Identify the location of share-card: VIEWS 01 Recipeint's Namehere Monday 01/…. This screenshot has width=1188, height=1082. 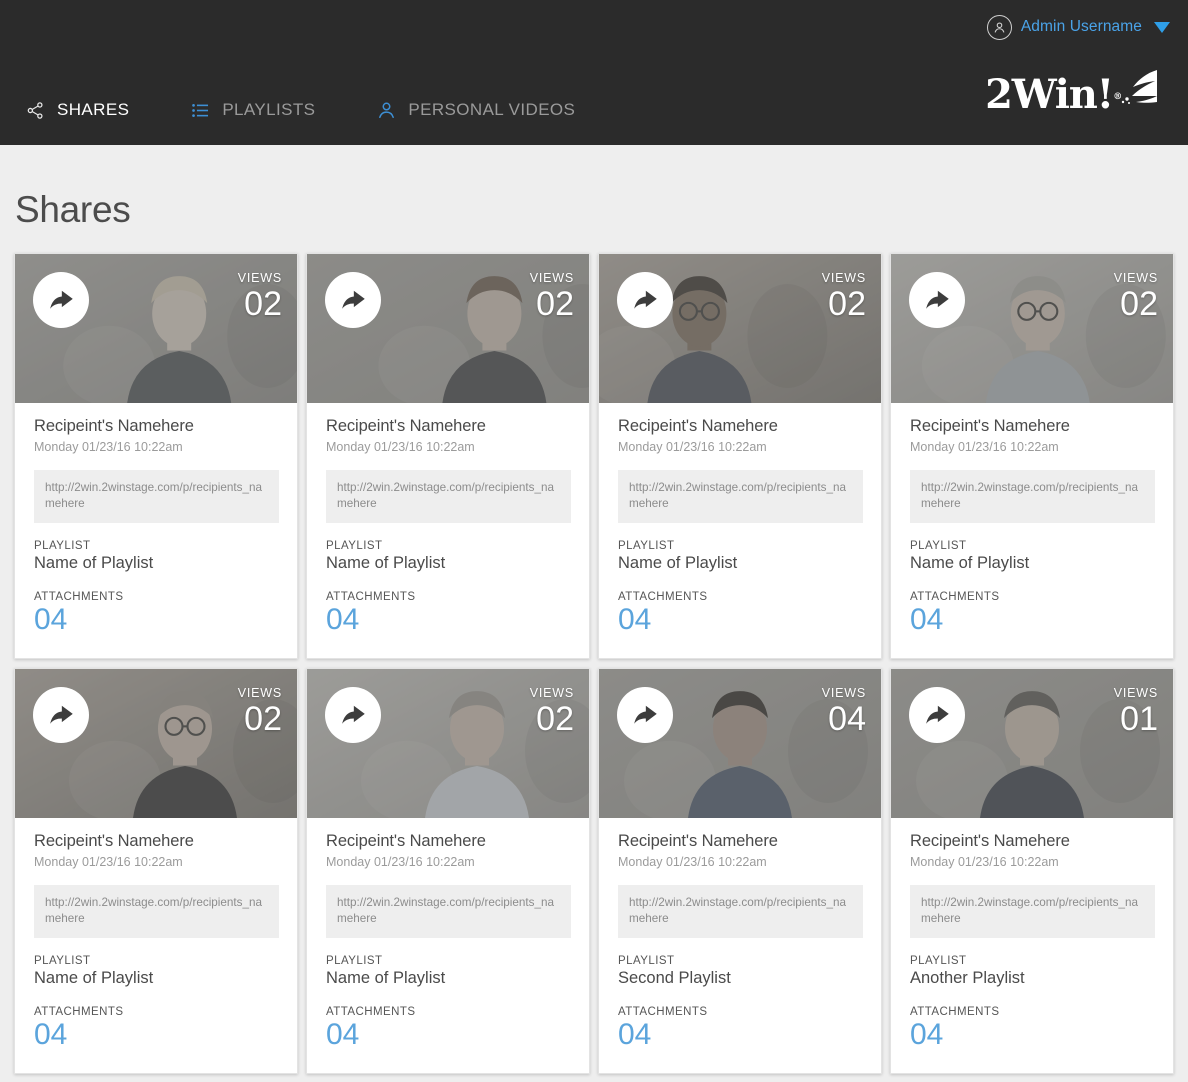
(1032, 871).